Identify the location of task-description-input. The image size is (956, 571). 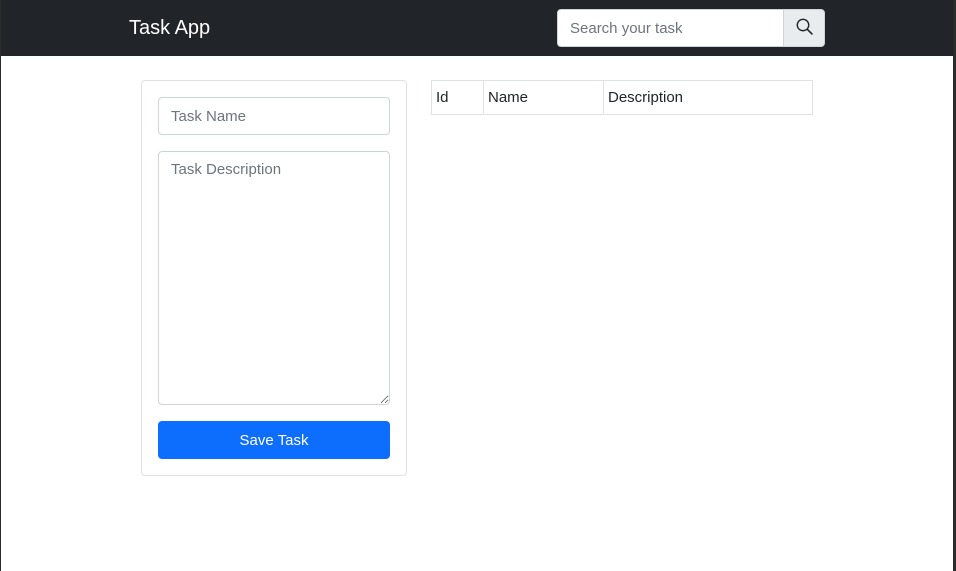
(274, 278).